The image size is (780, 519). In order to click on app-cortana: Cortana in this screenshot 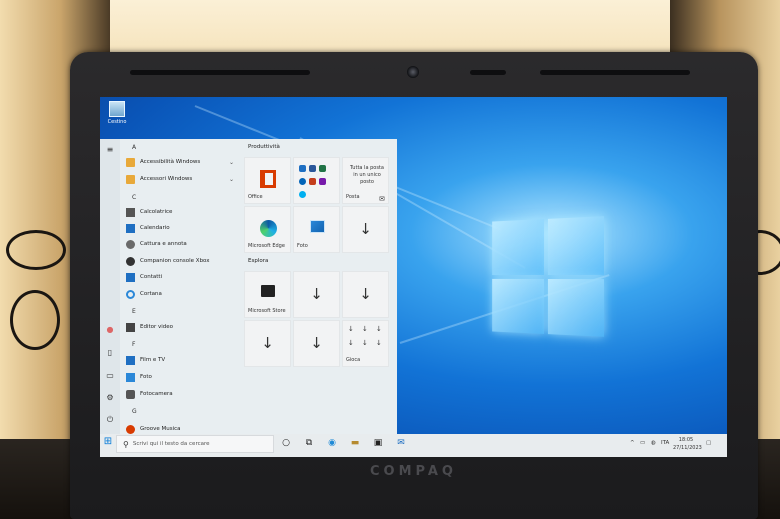, I will do `click(180, 294)`.